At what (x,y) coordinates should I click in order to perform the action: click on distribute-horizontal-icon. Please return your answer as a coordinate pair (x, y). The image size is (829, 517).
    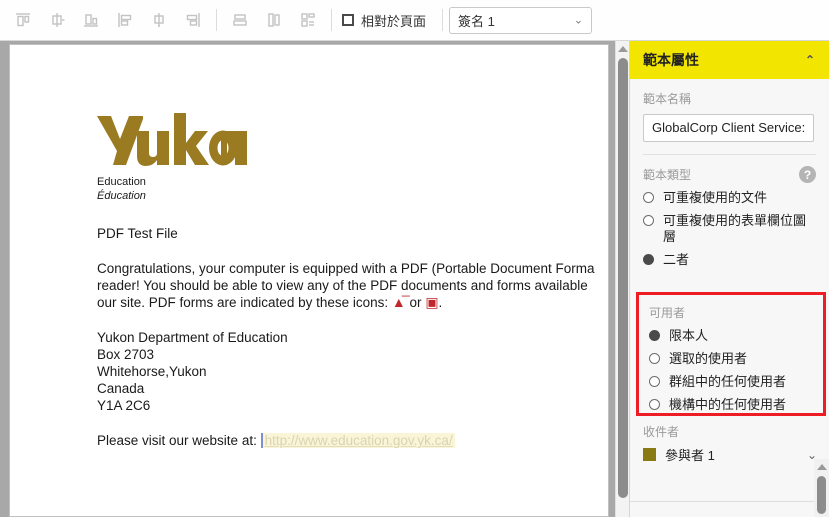
    Looking at the image, I should click on (274, 20).